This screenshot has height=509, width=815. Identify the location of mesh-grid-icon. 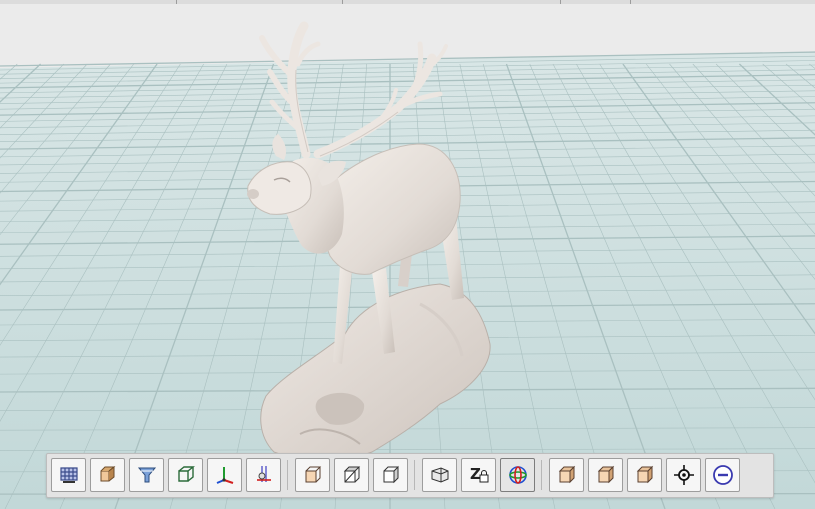
(68, 475).